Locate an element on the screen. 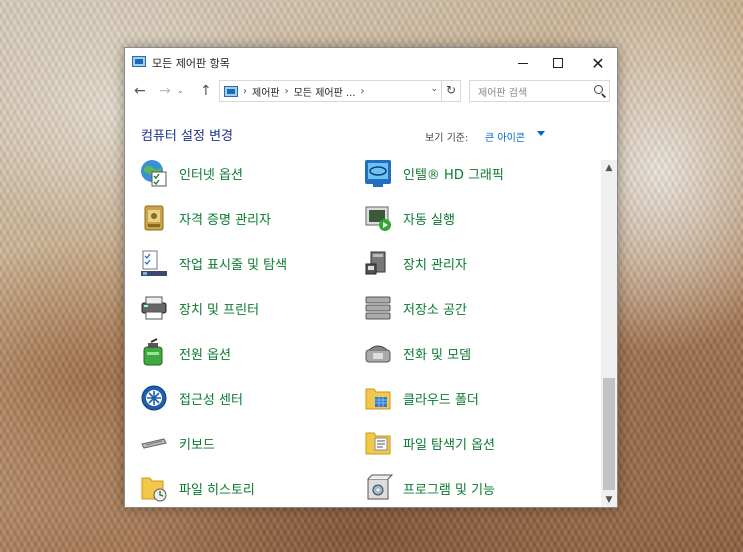 This screenshot has height=552, width=743. credential-manager-icon is located at coordinates (154, 218).